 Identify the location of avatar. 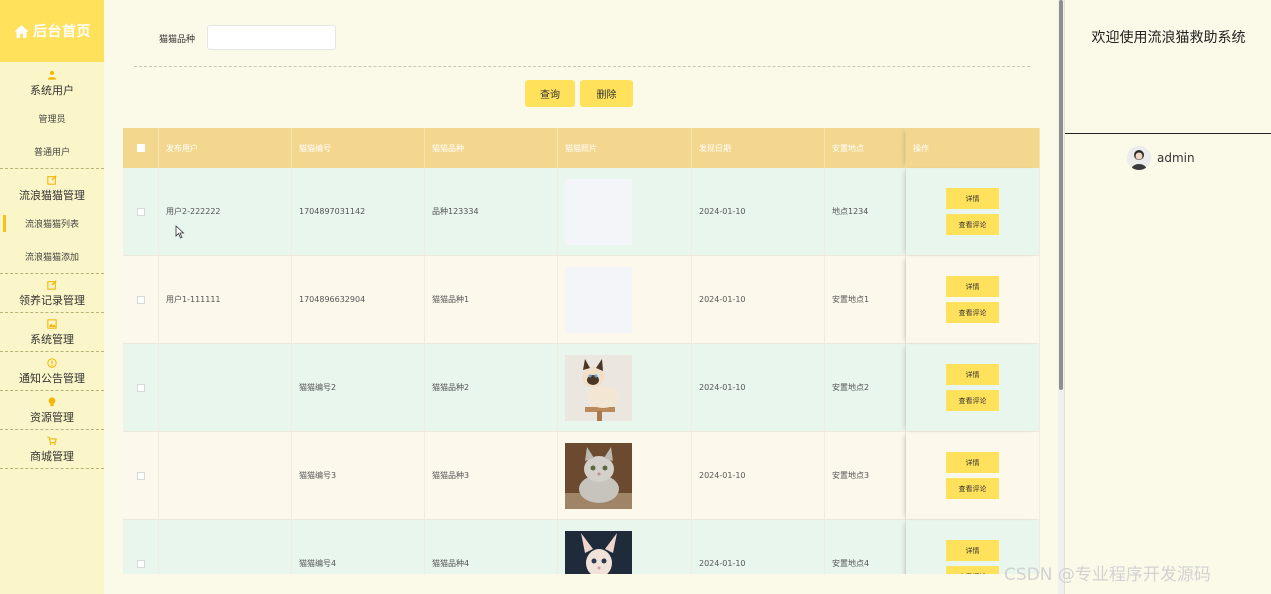
(1139, 158).